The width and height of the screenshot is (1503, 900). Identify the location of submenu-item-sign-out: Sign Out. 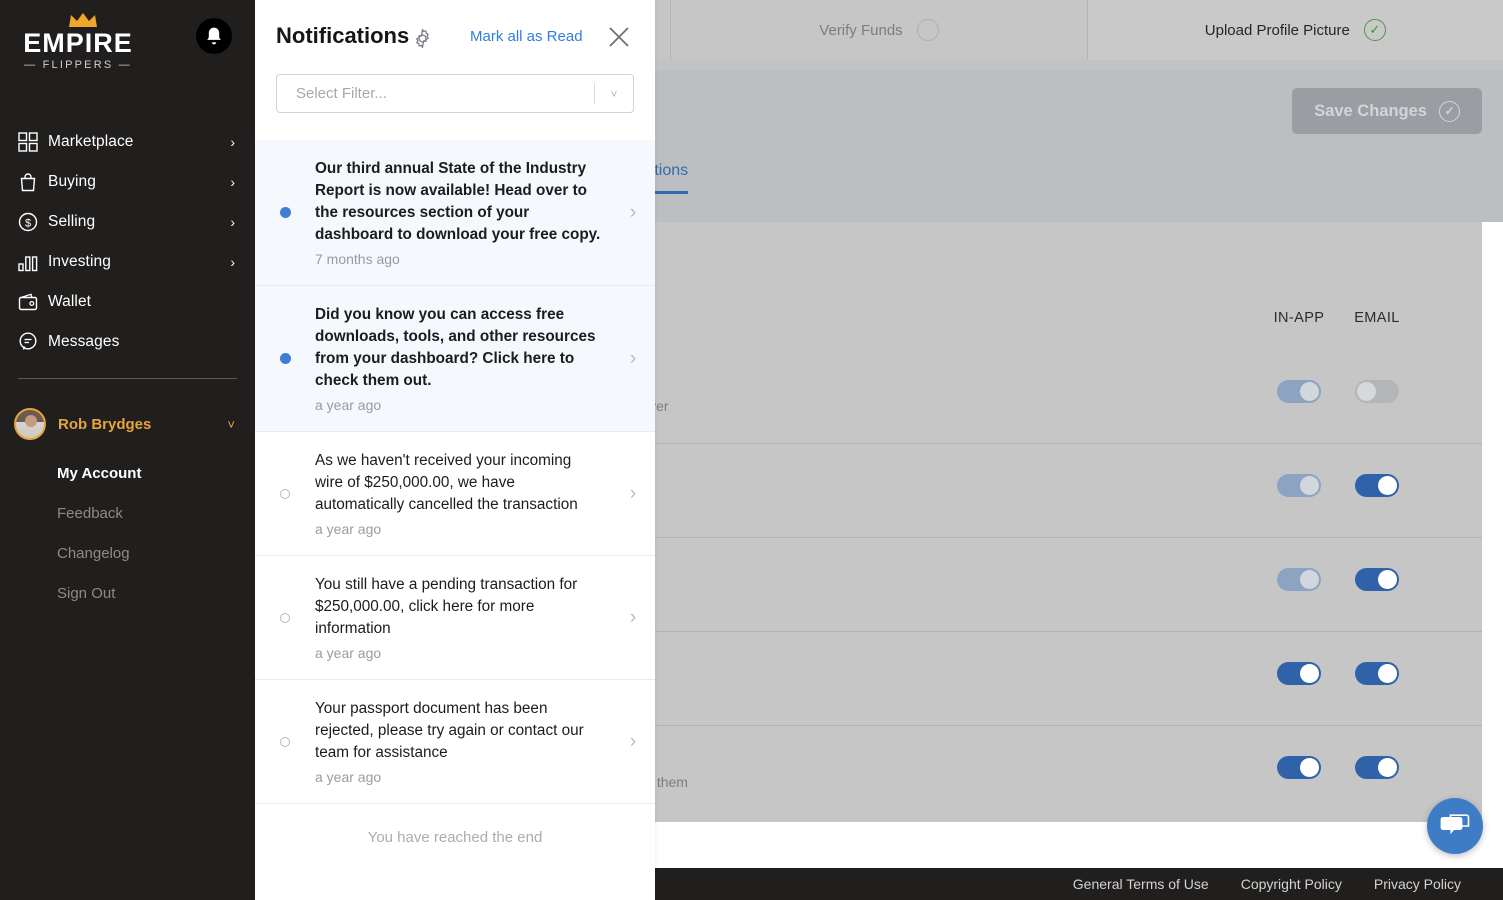
(127, 593).